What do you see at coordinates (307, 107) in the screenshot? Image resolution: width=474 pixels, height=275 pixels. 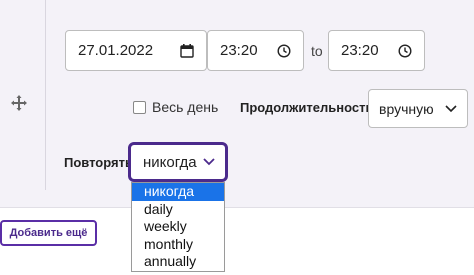 I see `duration-label: Продолжительность` at bounding box center [307, 107].